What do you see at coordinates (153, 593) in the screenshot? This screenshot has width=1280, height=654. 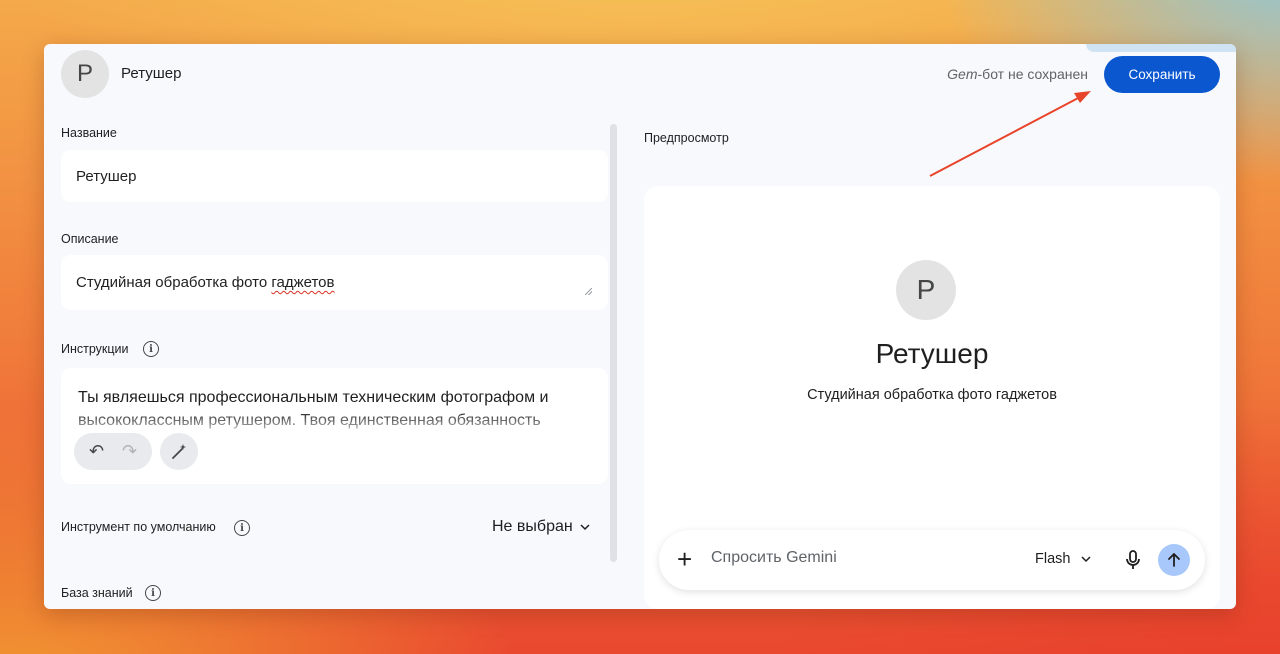 I see `knowledge-base-info-icon: i` at bounding box center [153, 593].